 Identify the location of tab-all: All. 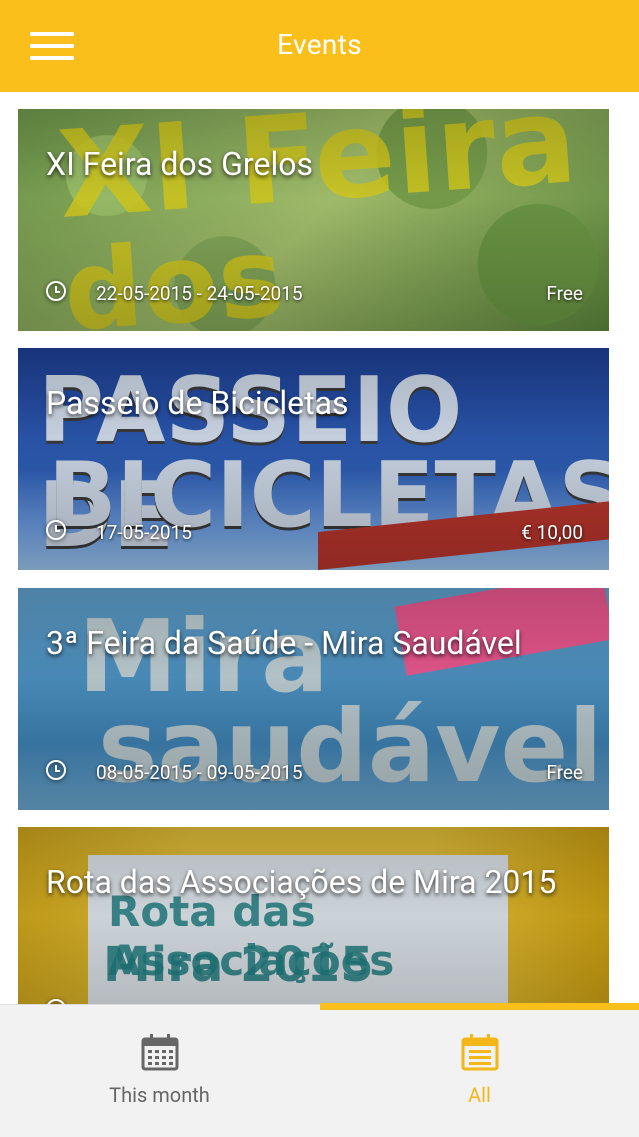
(479, 1071).